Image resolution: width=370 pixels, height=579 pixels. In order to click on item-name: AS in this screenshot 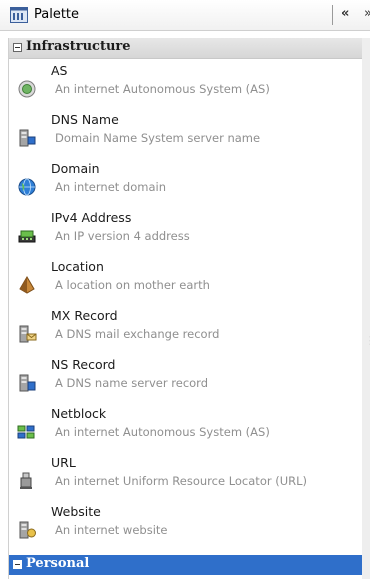, I will do `click(59, 70)`.